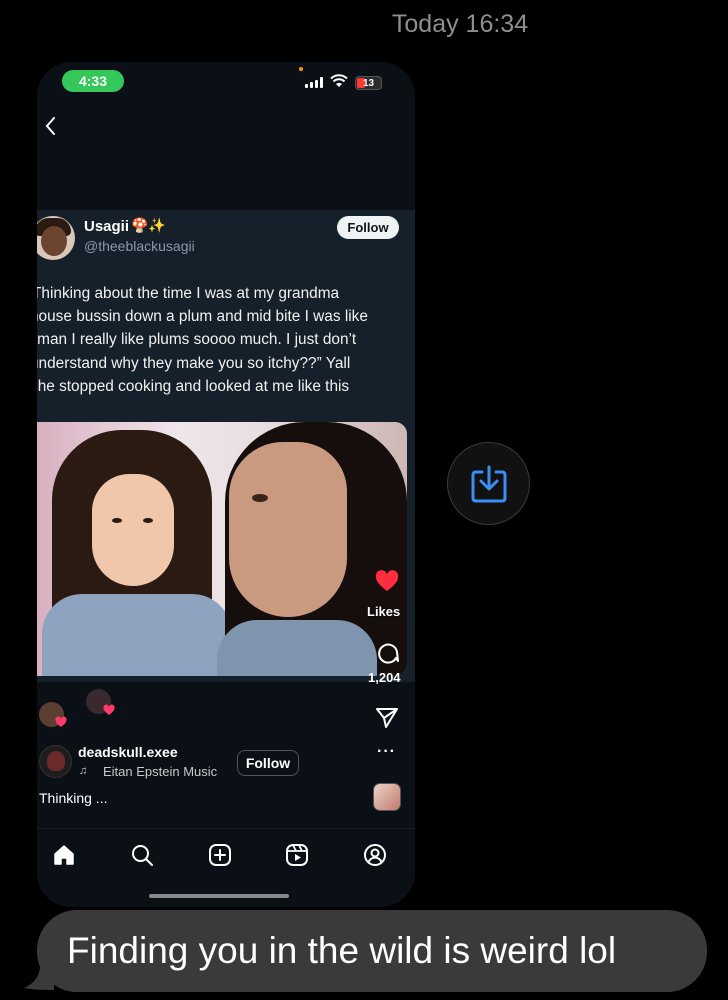  What do you see at coordinates (388, 652) in the screenshot?
I see `comment-icon` at bounding box center [388, 652].